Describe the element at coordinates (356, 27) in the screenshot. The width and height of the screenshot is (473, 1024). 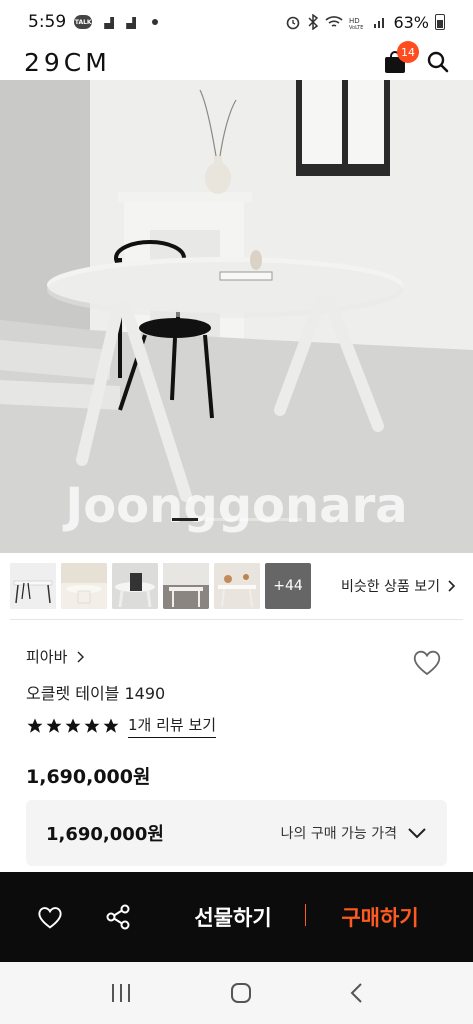
I see `svg-text: VoLTE` at that location.